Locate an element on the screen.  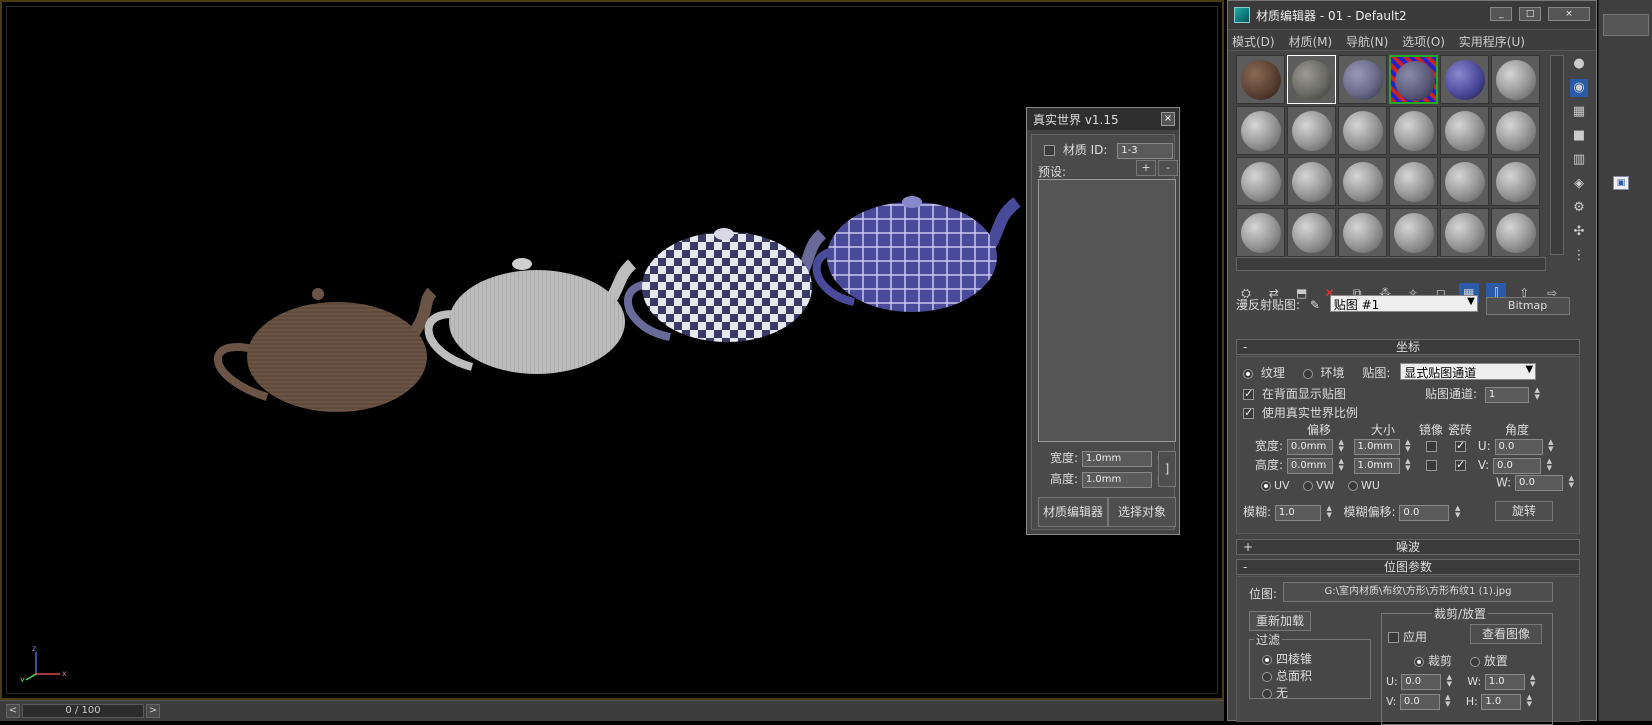
select-by-material-icon: ✣ is located at coordinates (1579, 232).